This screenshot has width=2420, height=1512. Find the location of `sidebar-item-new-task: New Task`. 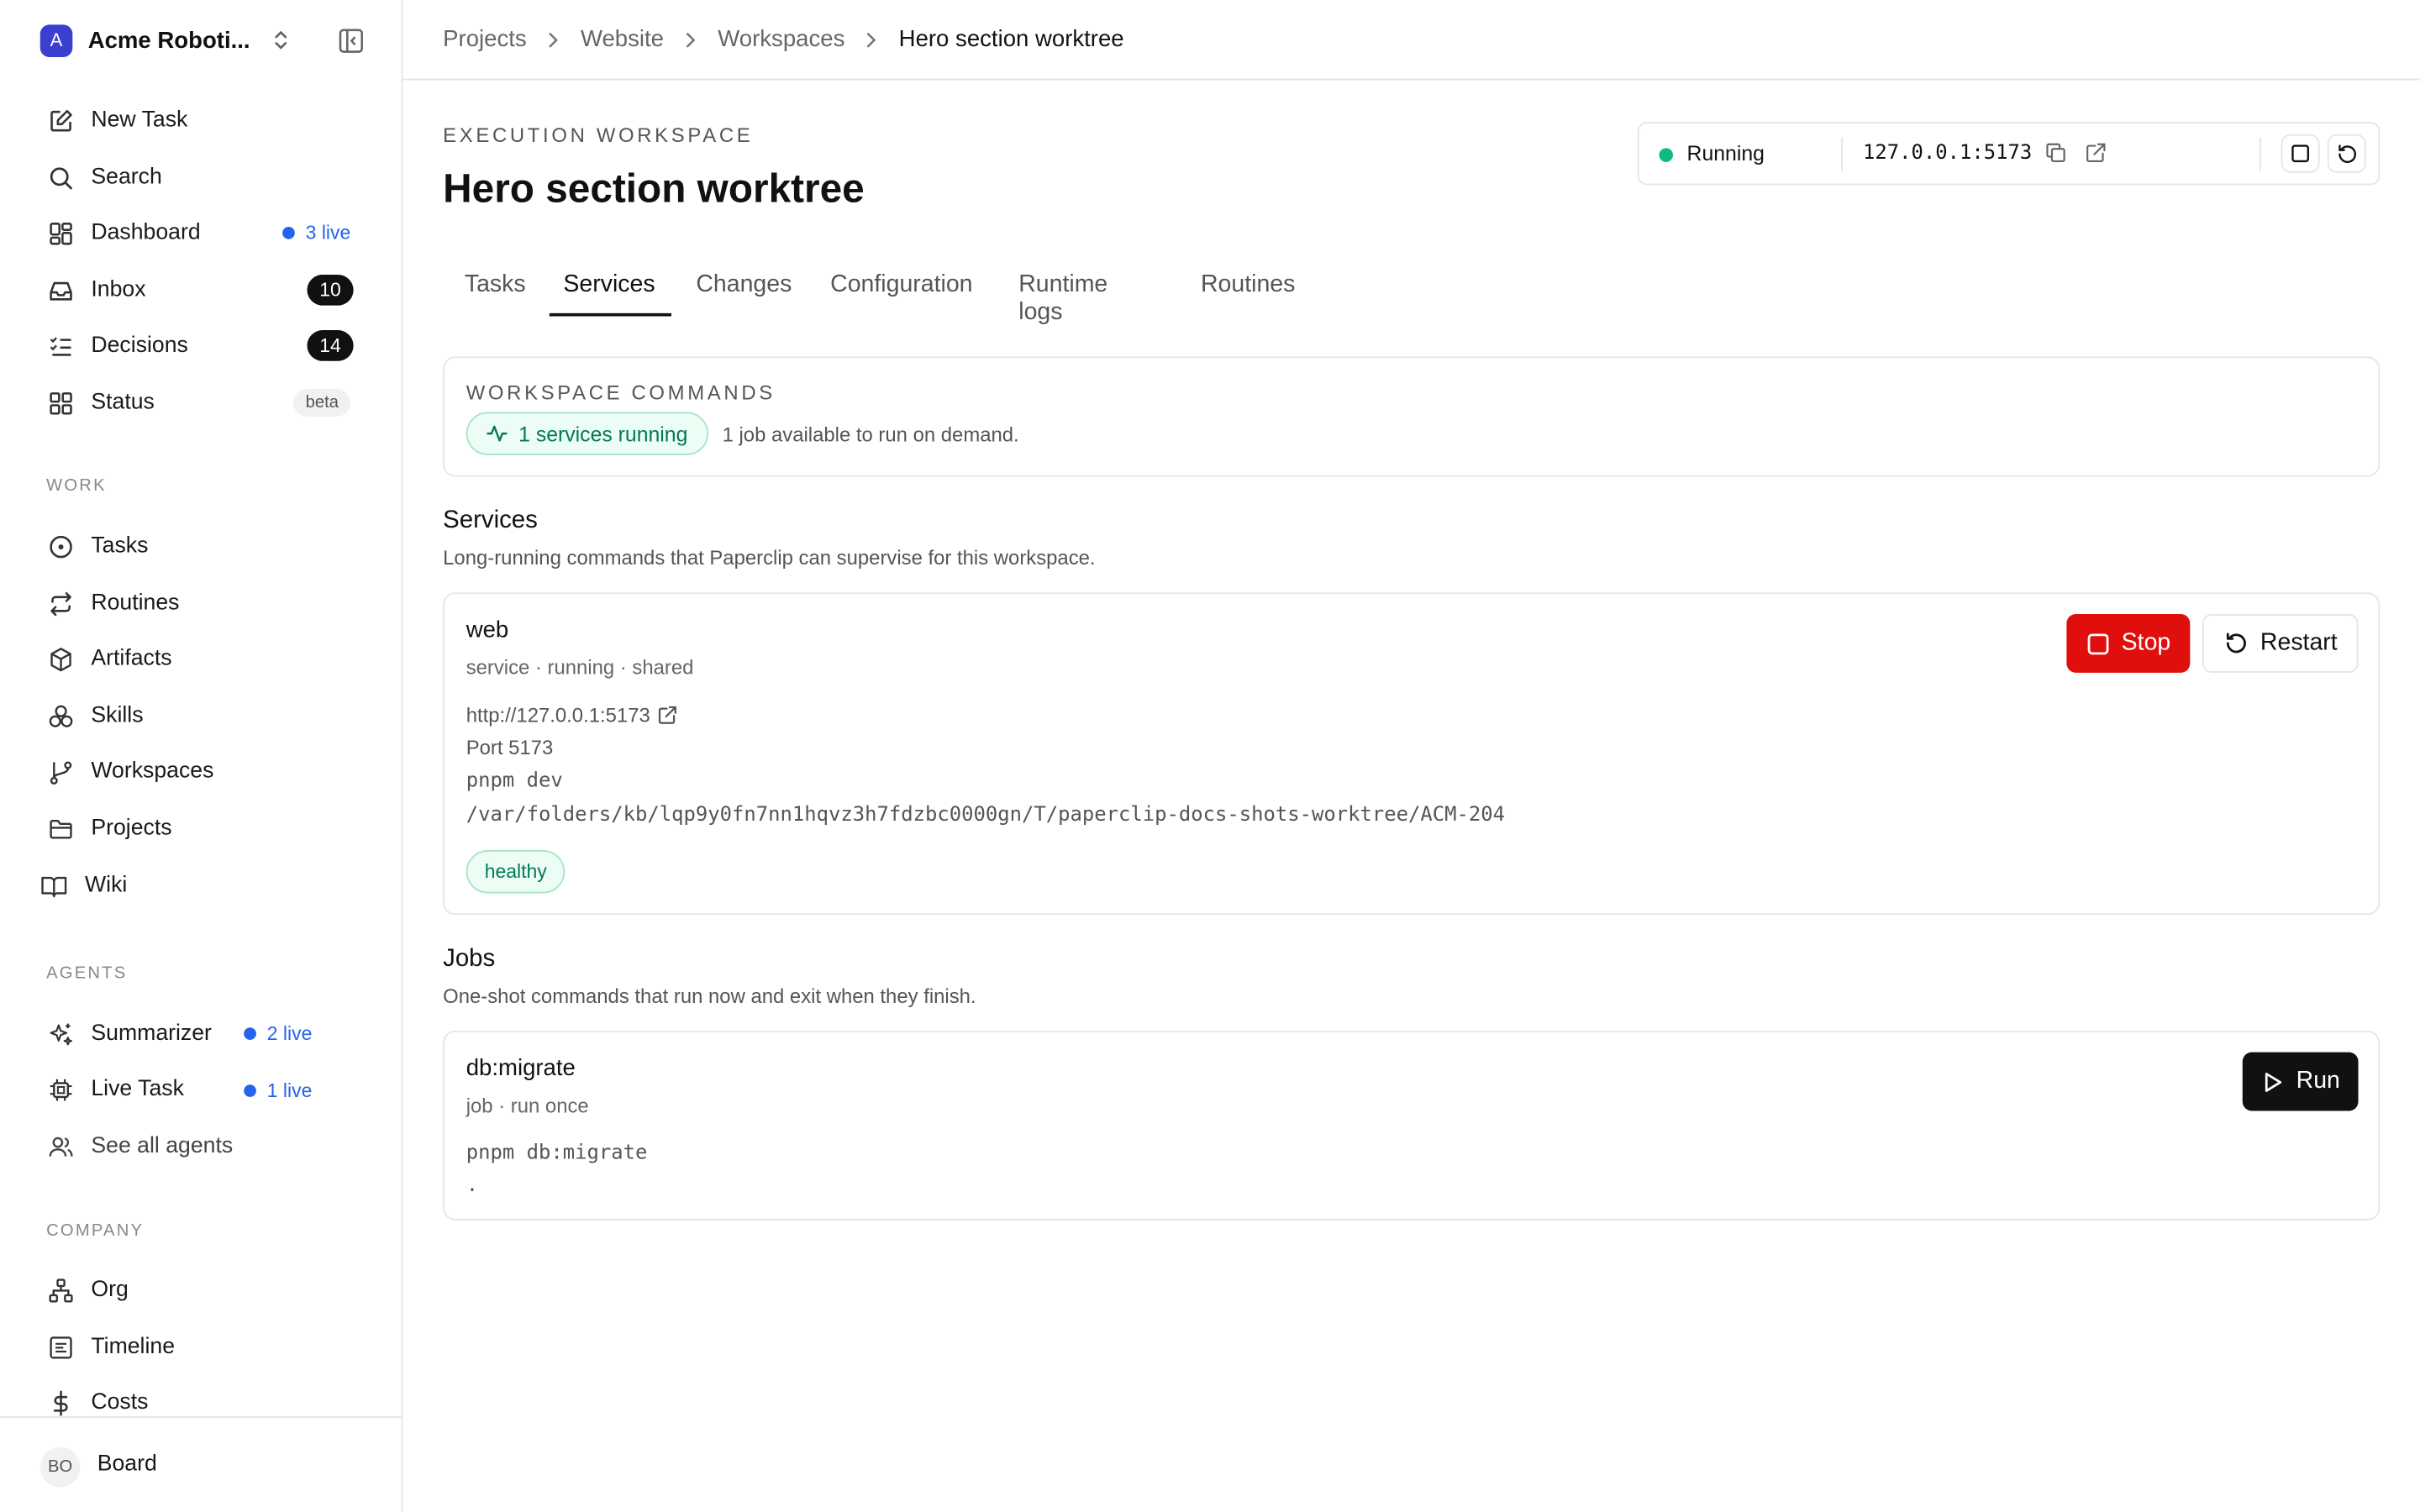

sidebar-item-new-task: New Task is located at coordinates (200, 120).